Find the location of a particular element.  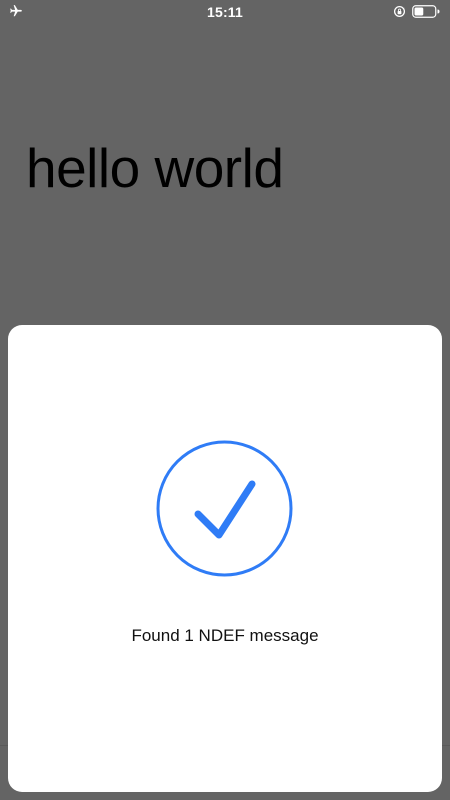

hello-world-label: hello world is located at coordinates (155, 168).